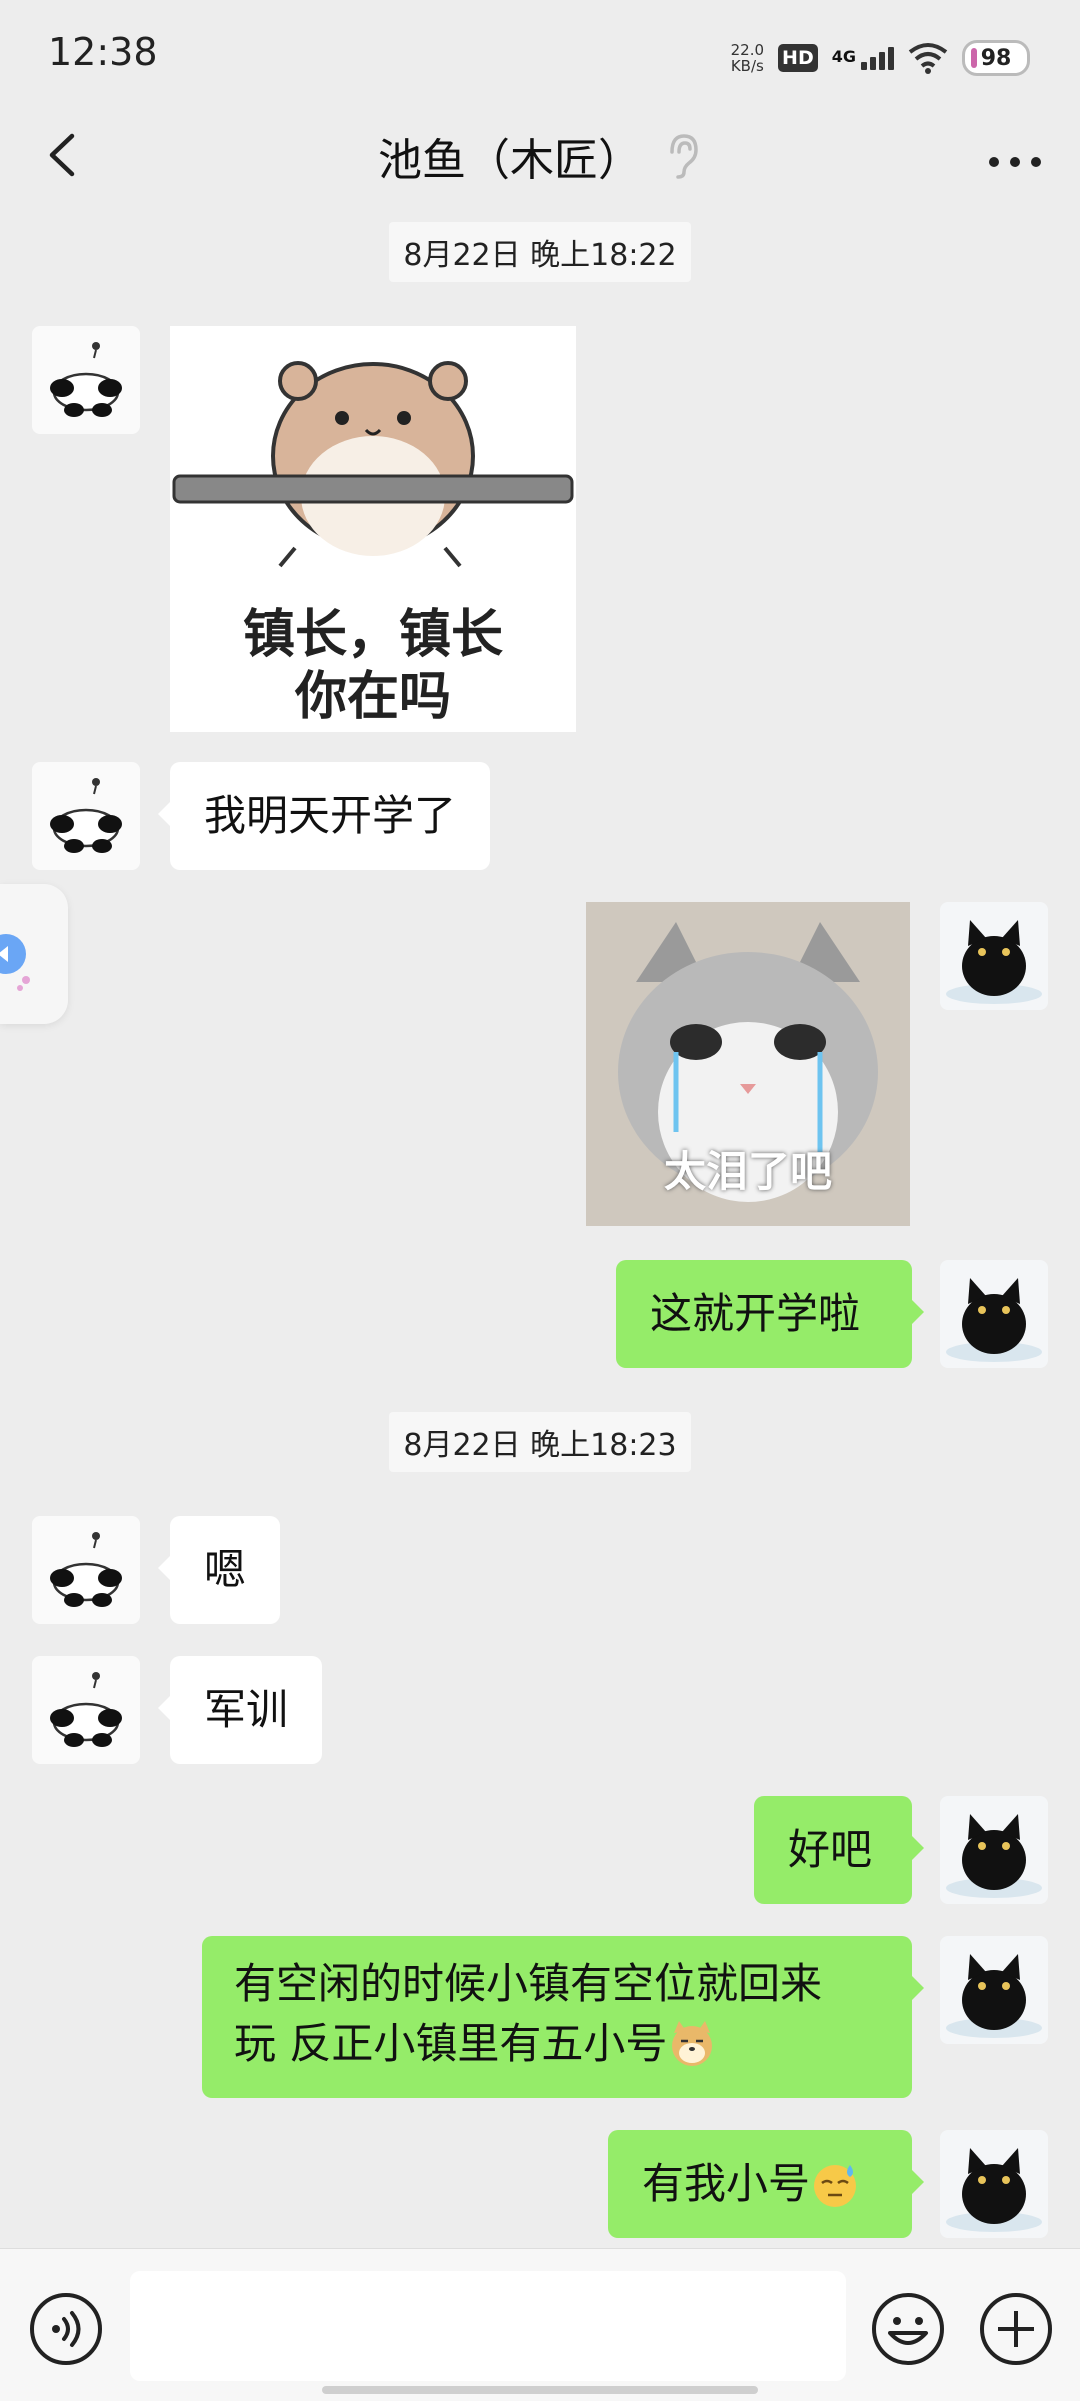 The width and height of the screenshot is (1080, 2401). I want to click on hamster-sticker-caption: 镇长，镇长 你在吗, so click(372, 666).